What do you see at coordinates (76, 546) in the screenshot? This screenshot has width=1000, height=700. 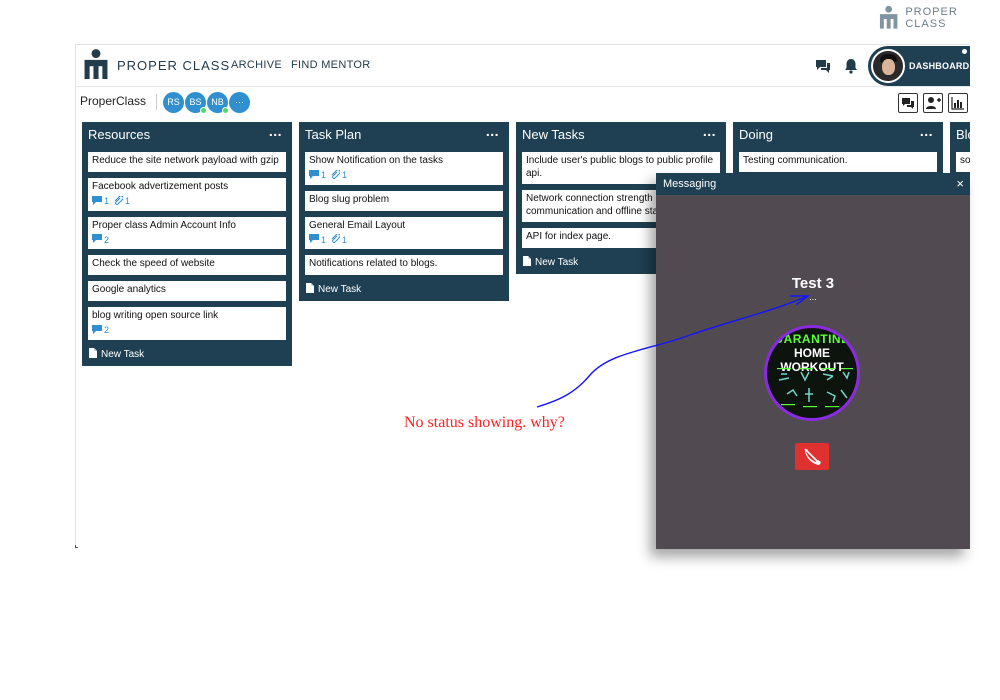 I see `crop-mark` at bounding box center [76, 546].